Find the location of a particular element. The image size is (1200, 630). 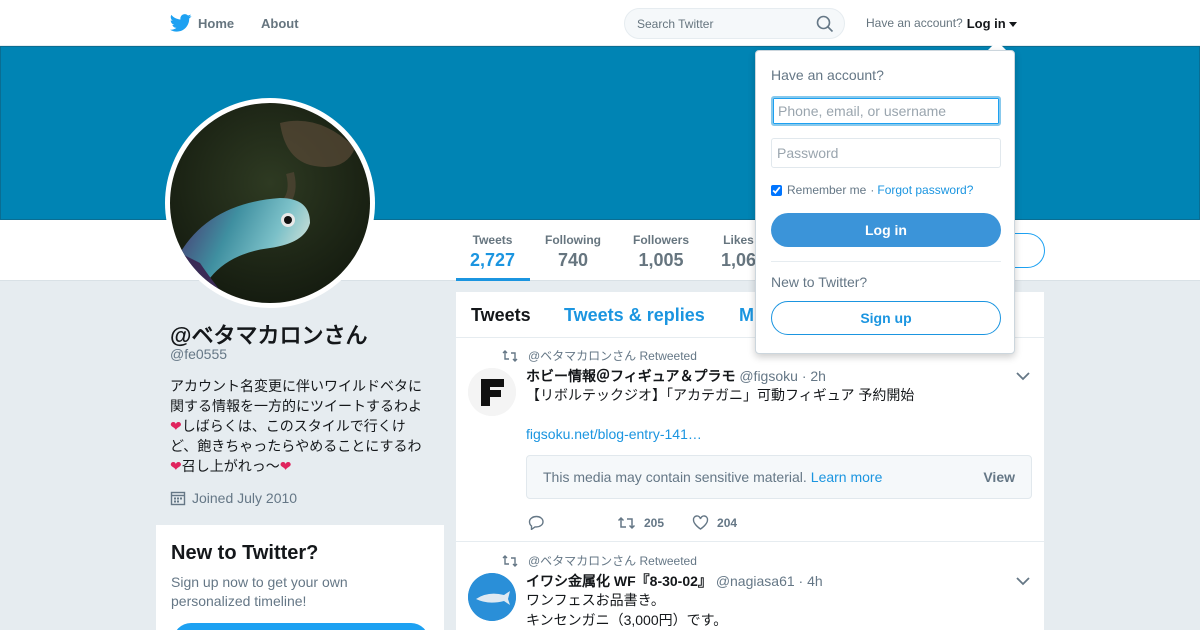

tweet-text-line: キンセンガニ（3,000円）です。 is located at coordinates (627, 620).